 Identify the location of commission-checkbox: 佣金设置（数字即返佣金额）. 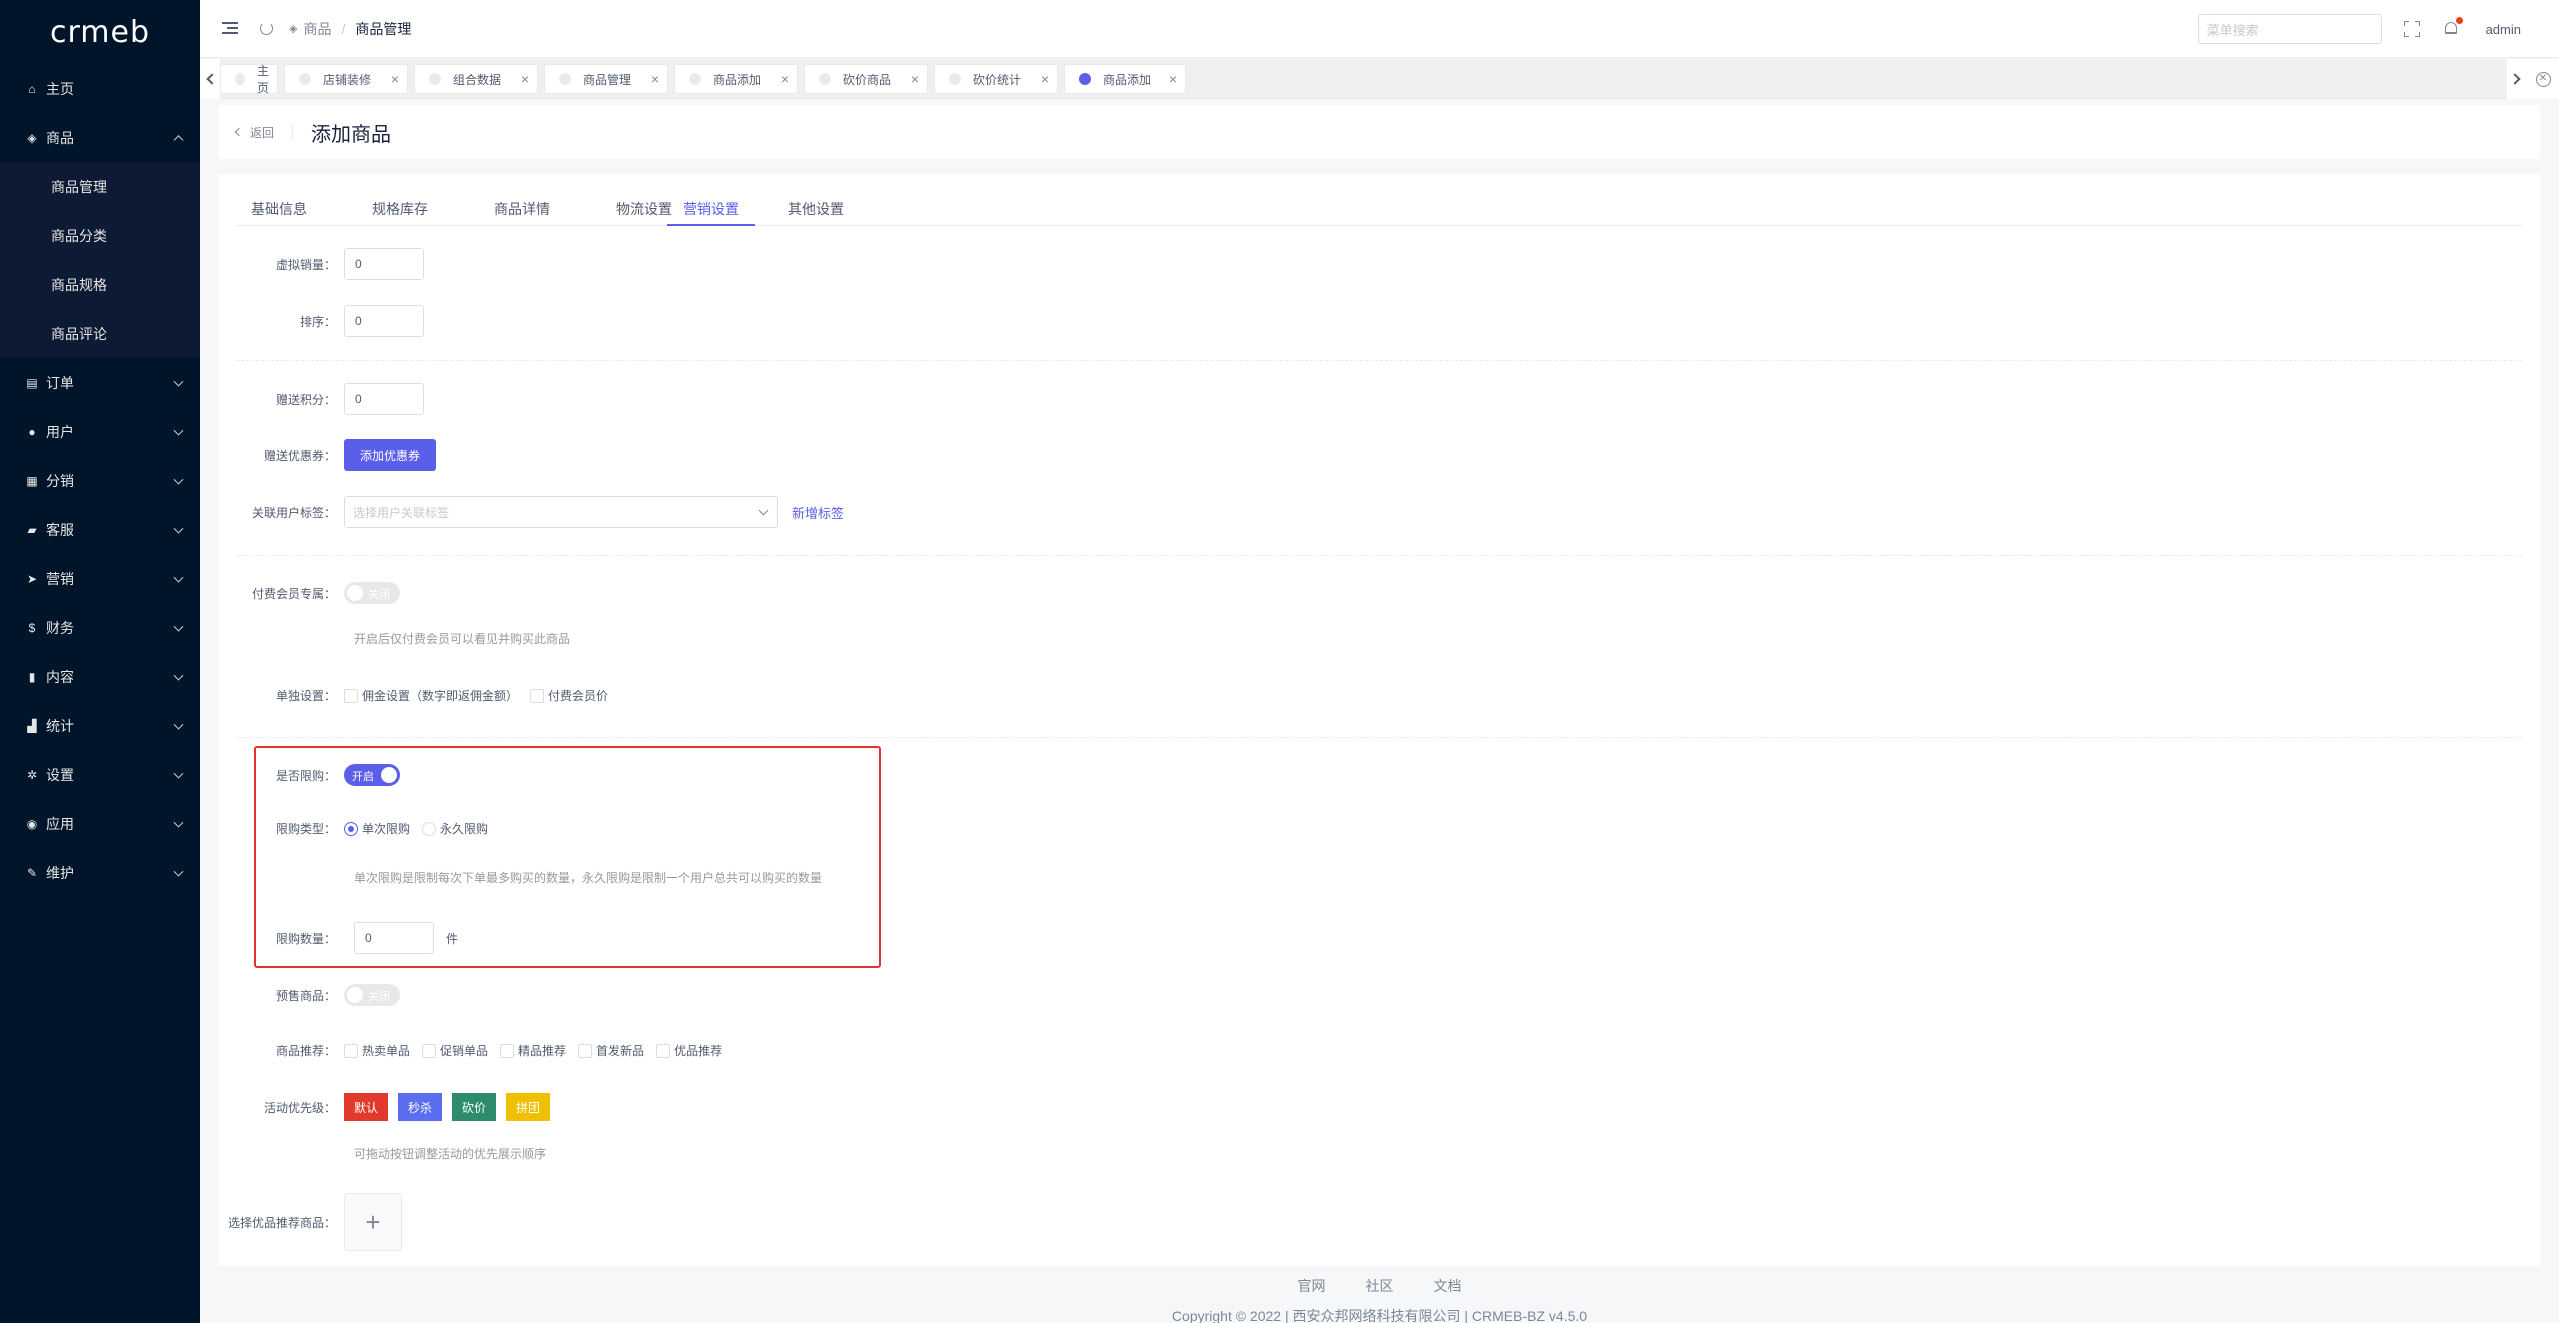
(431, 695).